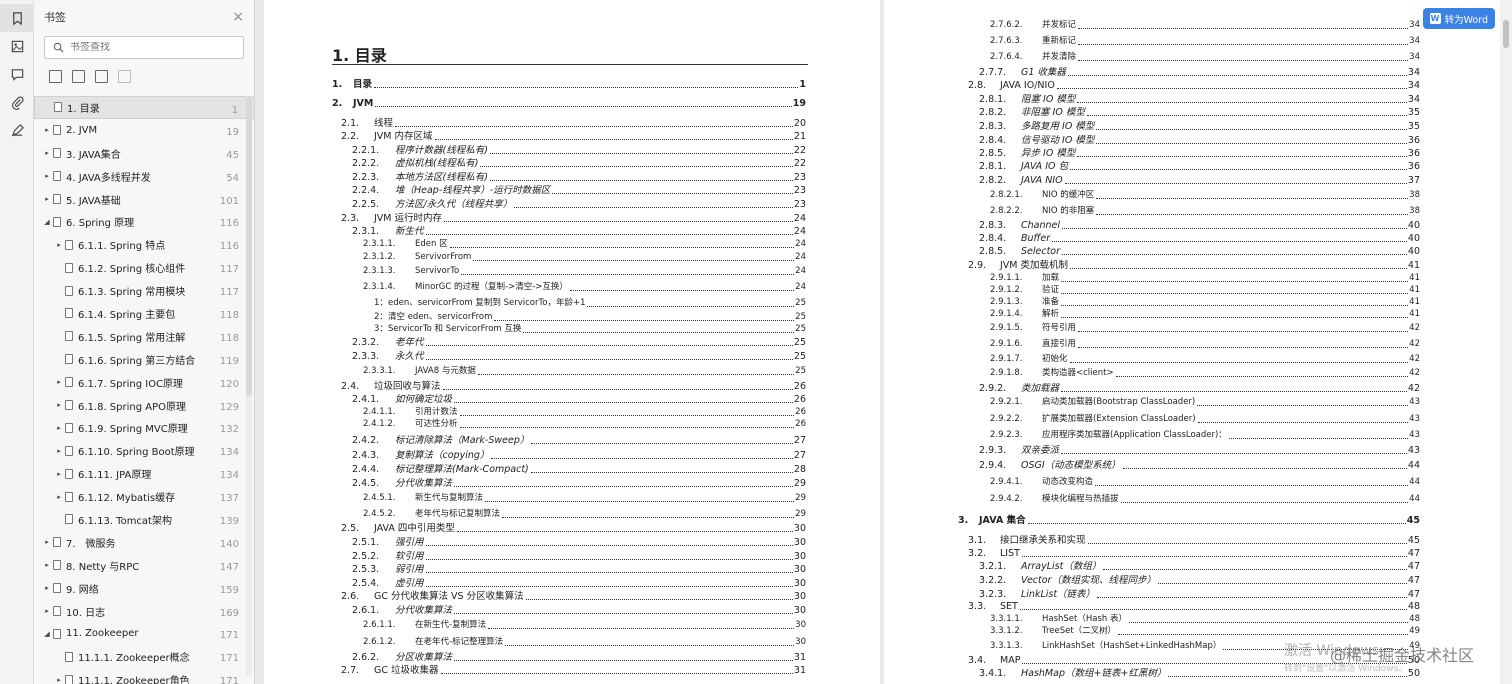  I want to click on toc-entry: 2.4.2. 标记清除算法（Mark-Sweep） 27, so click(579, 440).